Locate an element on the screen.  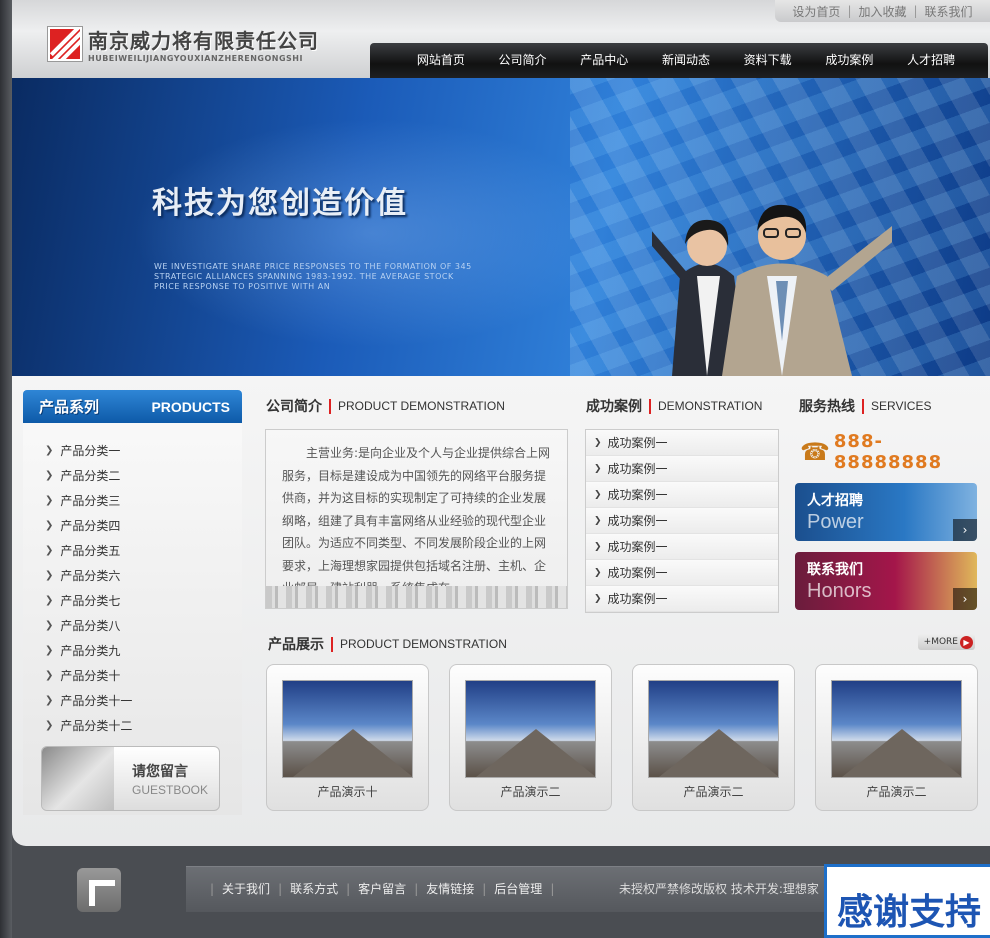
category-item: ❯ 产品分类十 is located at coordinates (143, 675).